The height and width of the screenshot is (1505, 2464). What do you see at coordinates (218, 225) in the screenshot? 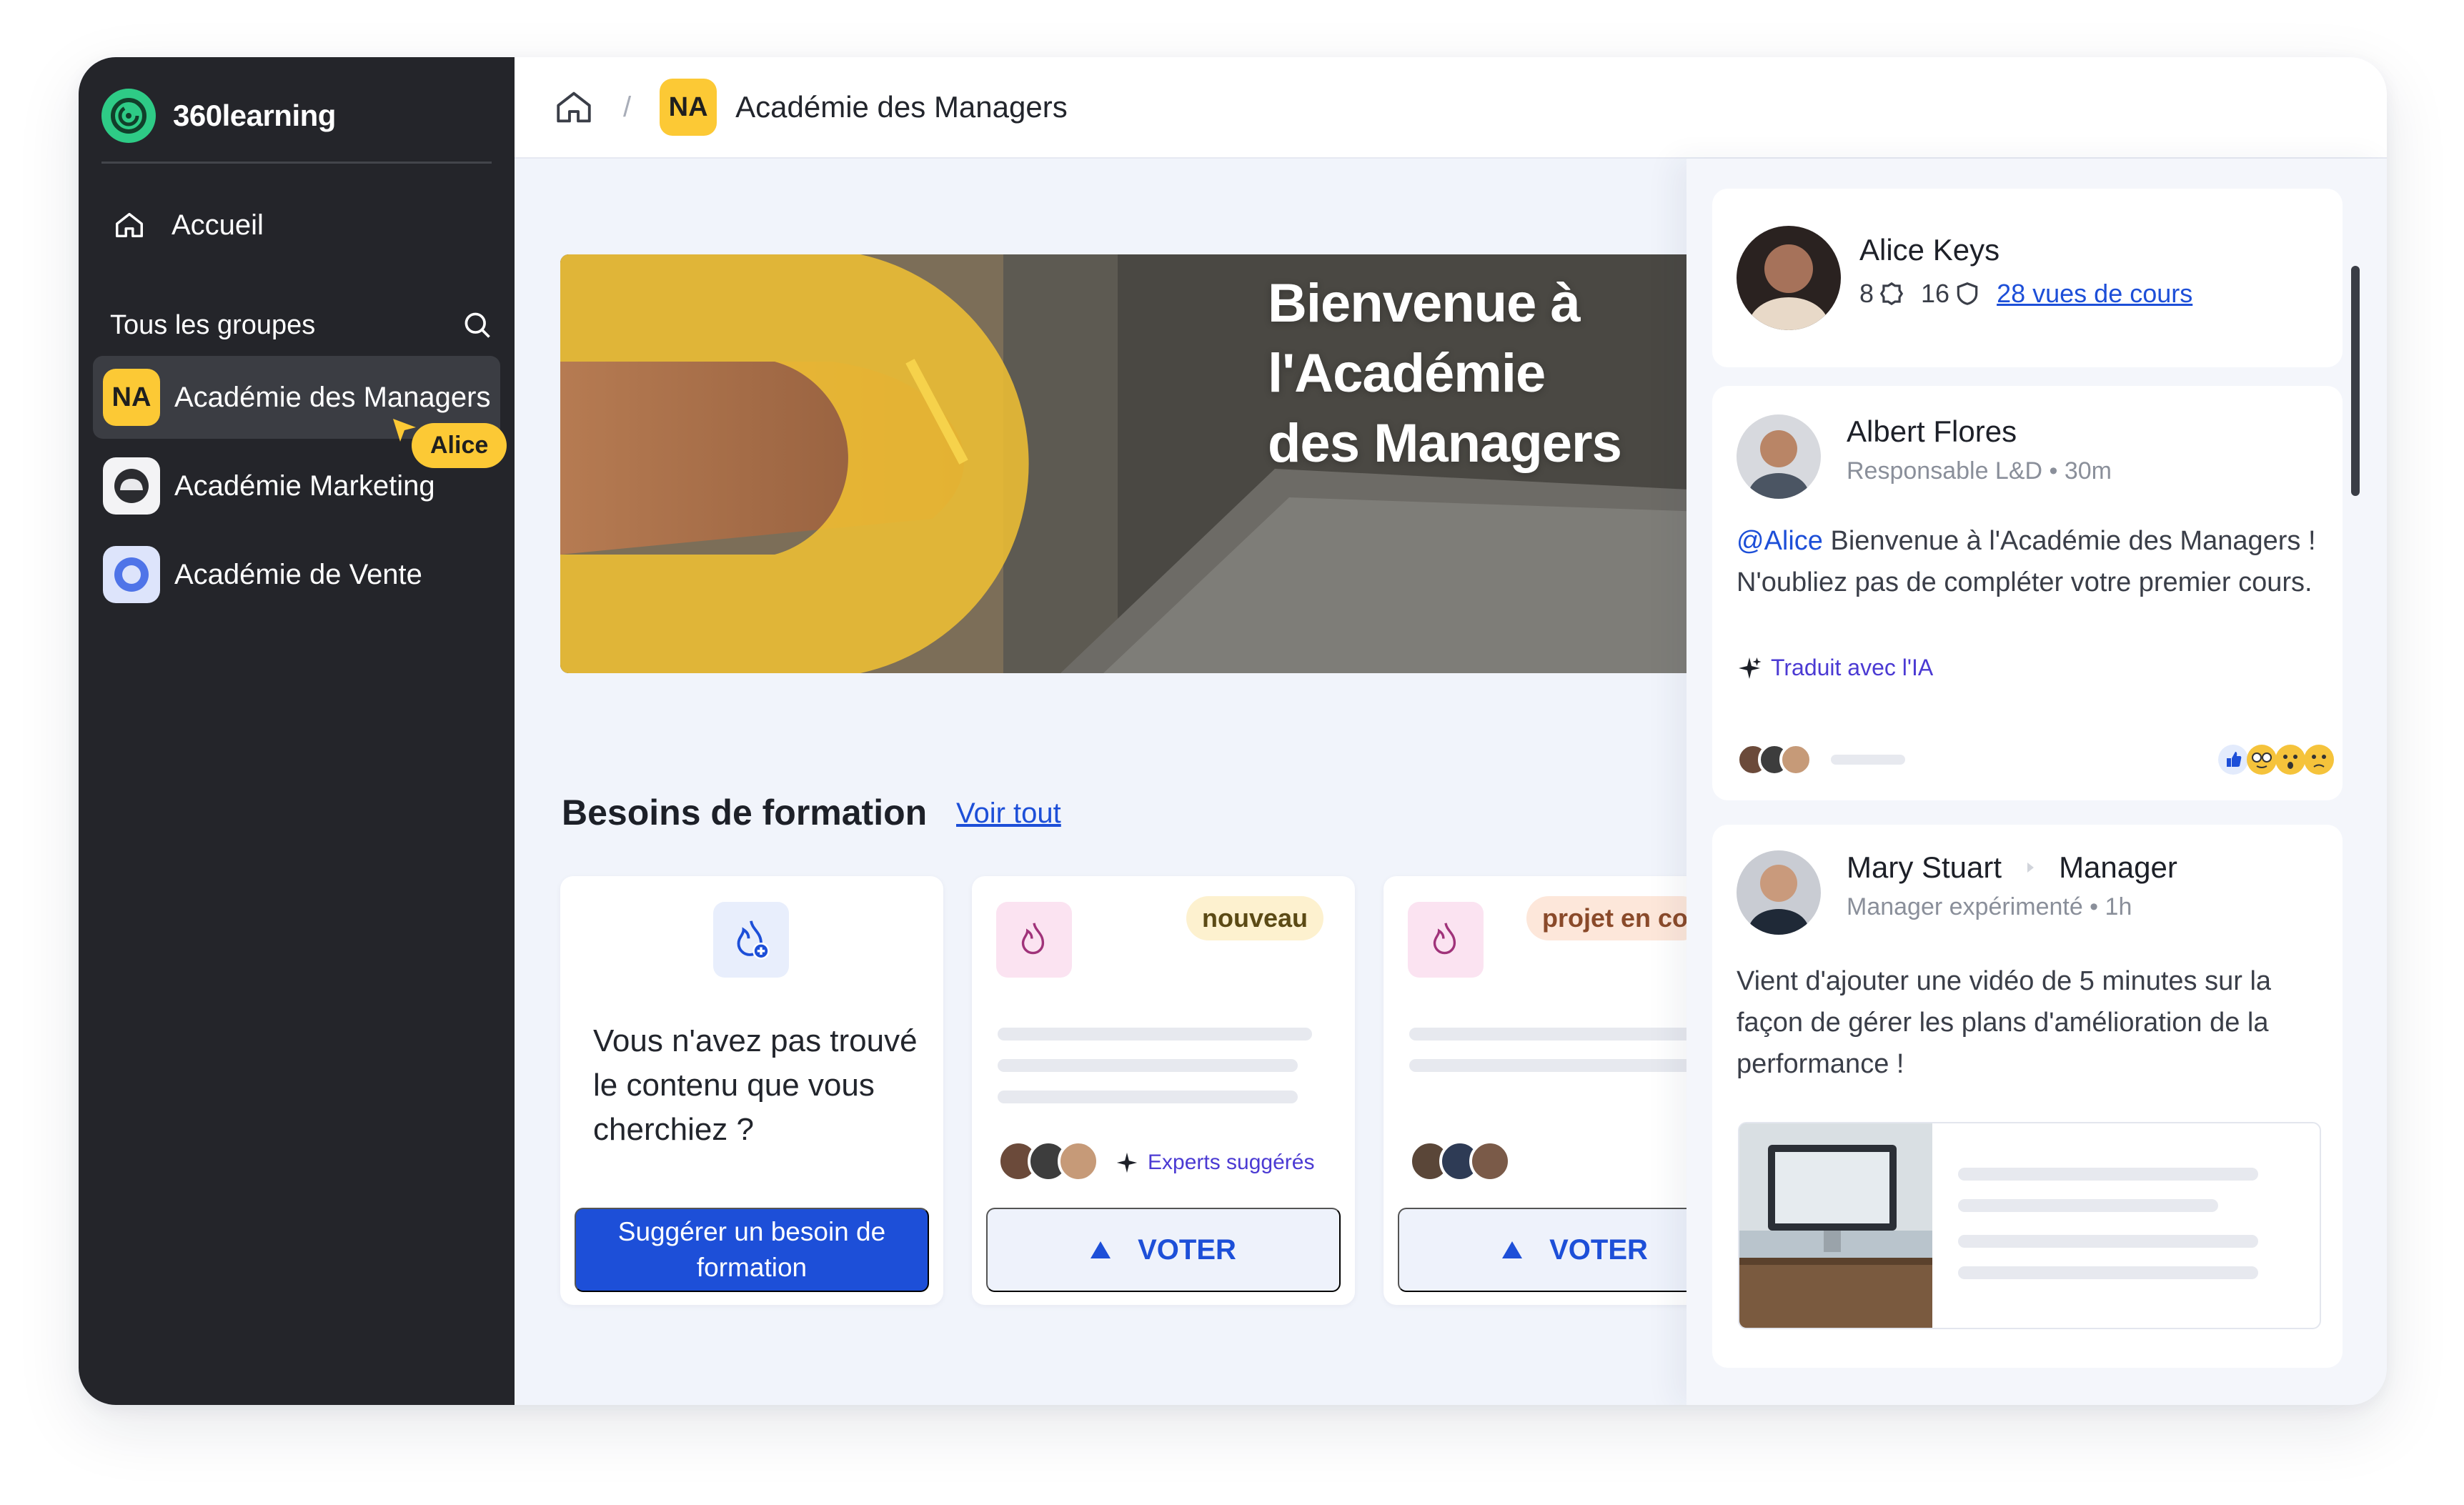
I see `sidebar-item-label: Accueil` at bounding box center [218, 225].